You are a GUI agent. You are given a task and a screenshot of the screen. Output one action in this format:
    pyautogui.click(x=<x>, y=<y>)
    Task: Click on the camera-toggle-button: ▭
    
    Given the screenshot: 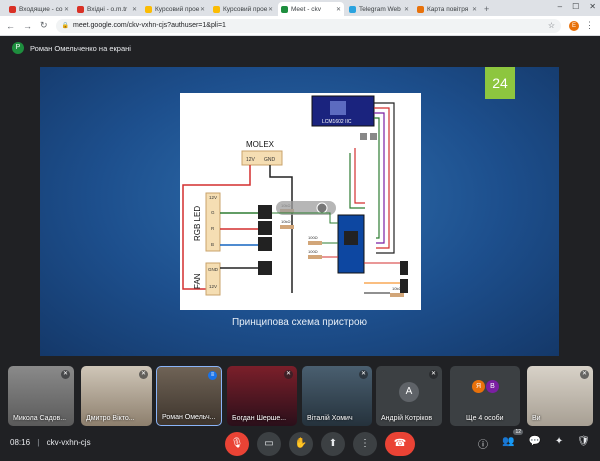 What is the action you would take?
    pyautogui.click(x=269, y=444)
    